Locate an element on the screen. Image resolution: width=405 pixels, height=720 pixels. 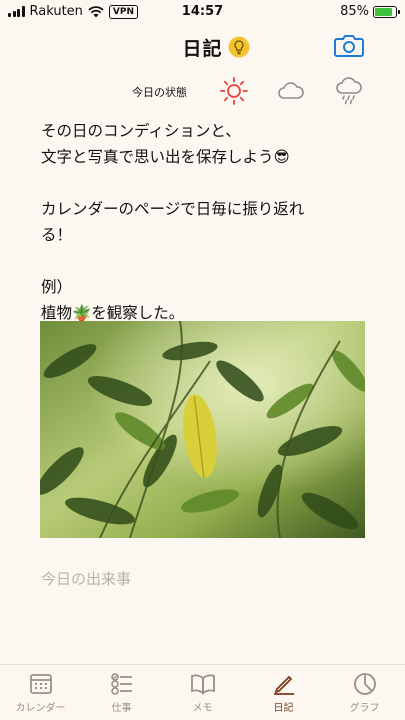
weather-row: 今日の状態 is located at coordinates (202, 92).